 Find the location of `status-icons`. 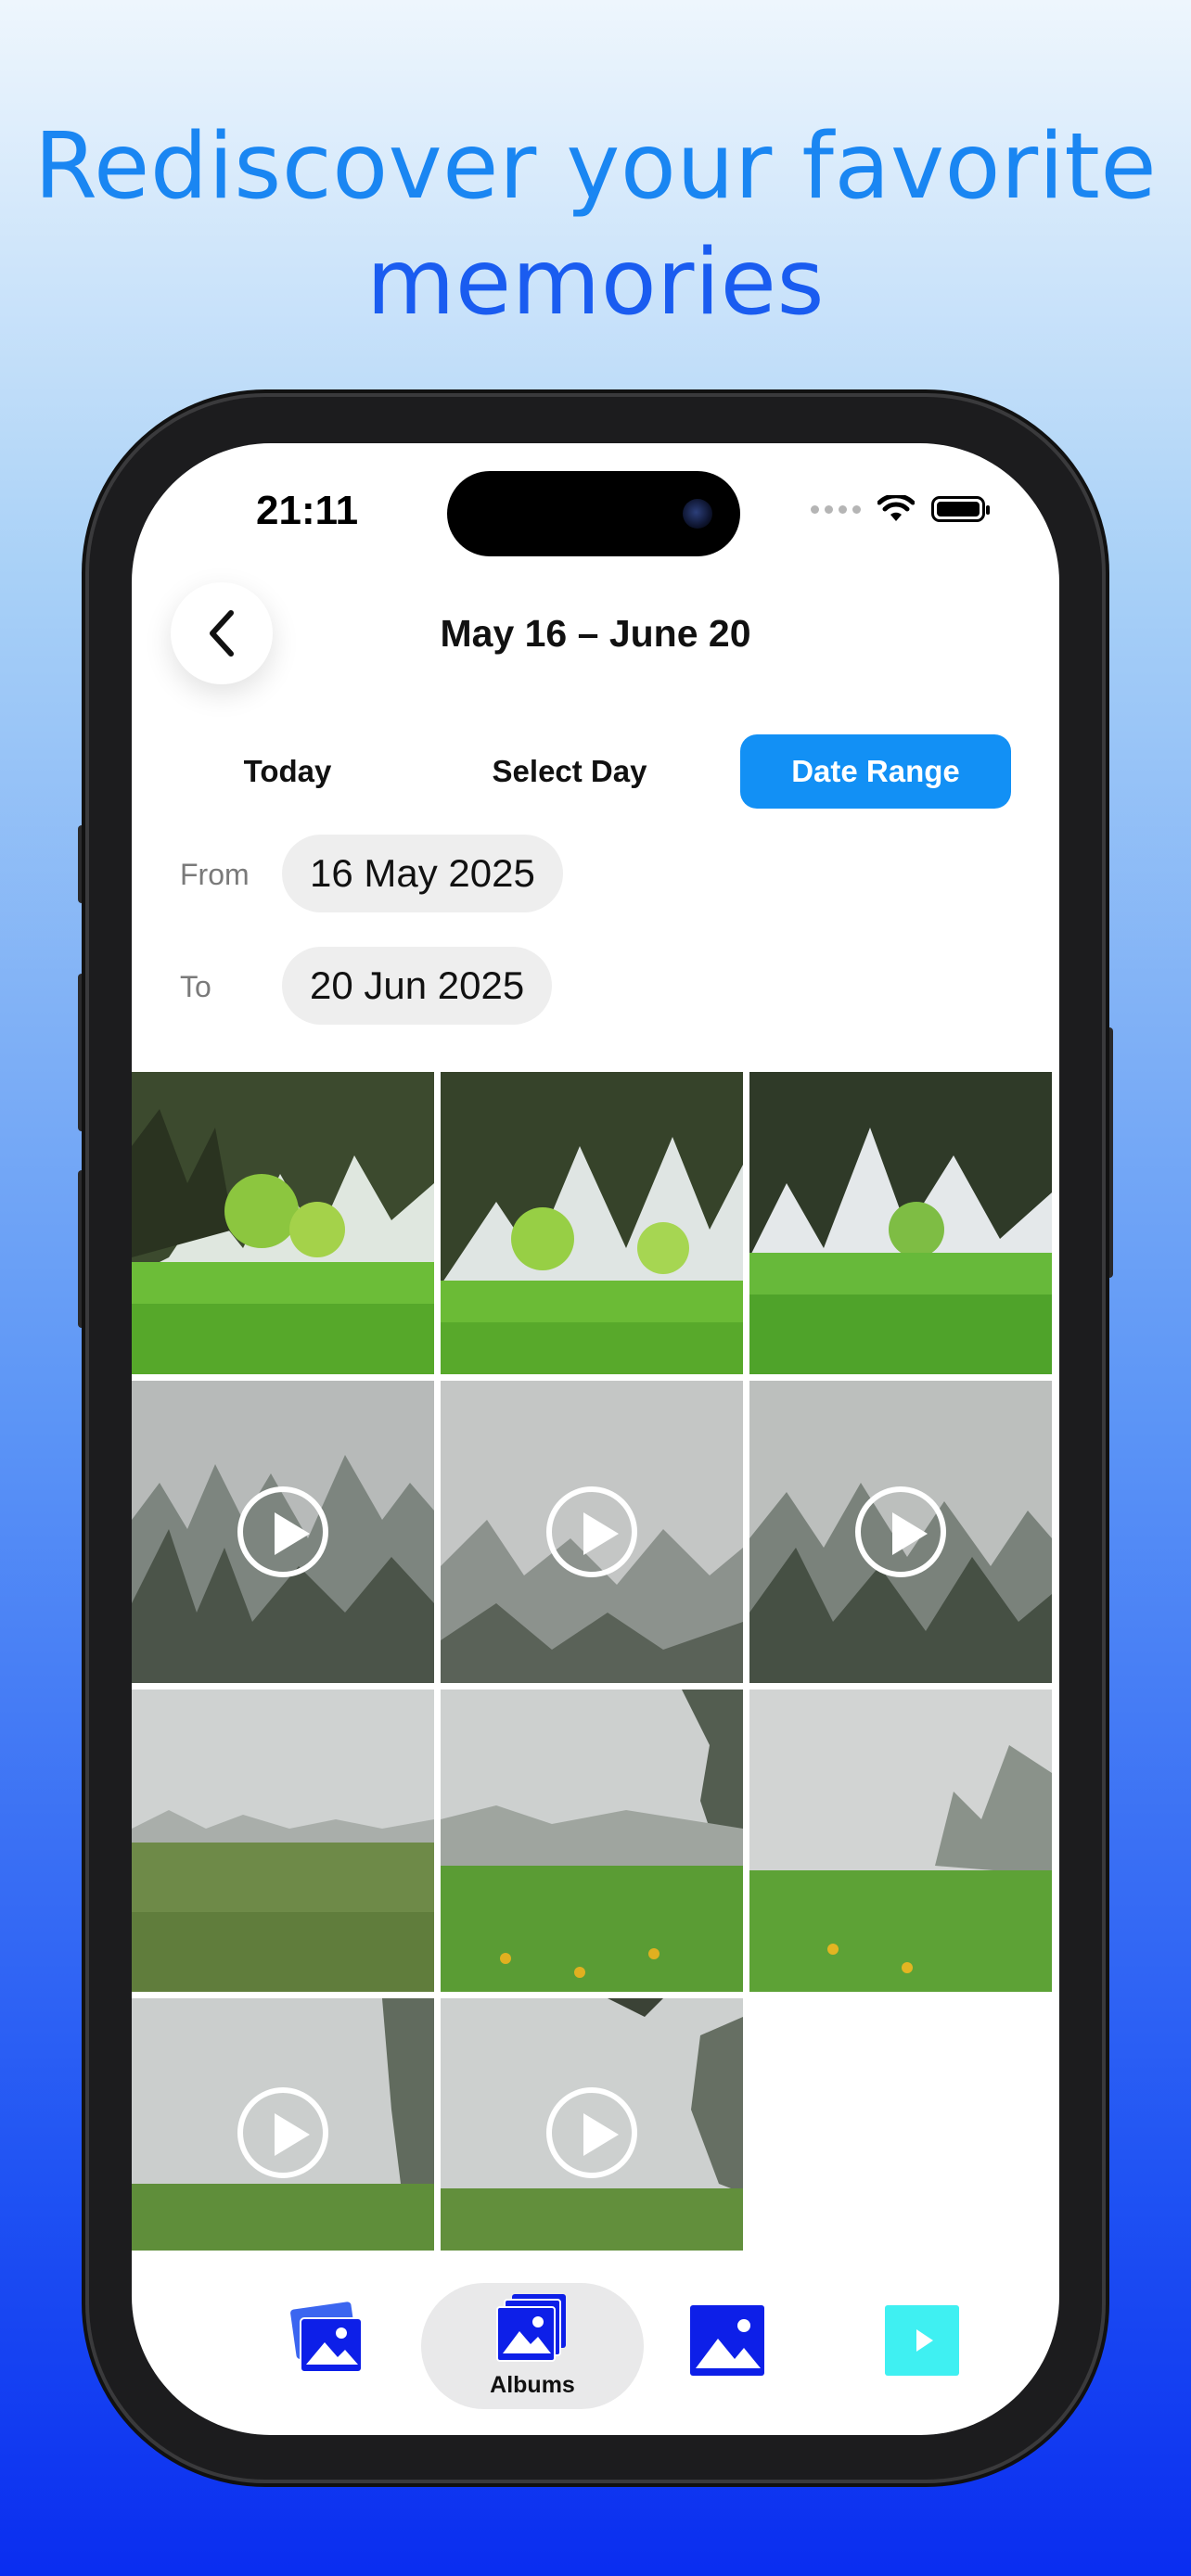

status-icons is located at coordinates (900, 509).